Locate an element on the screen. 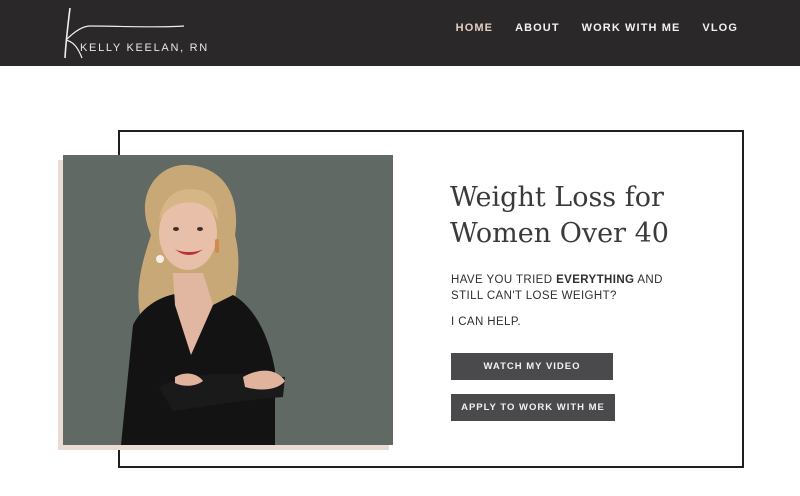 This screenshot has height=496, width=800. nav-work-with-me: WORK WITH ME is located at coordinates (631, 28).